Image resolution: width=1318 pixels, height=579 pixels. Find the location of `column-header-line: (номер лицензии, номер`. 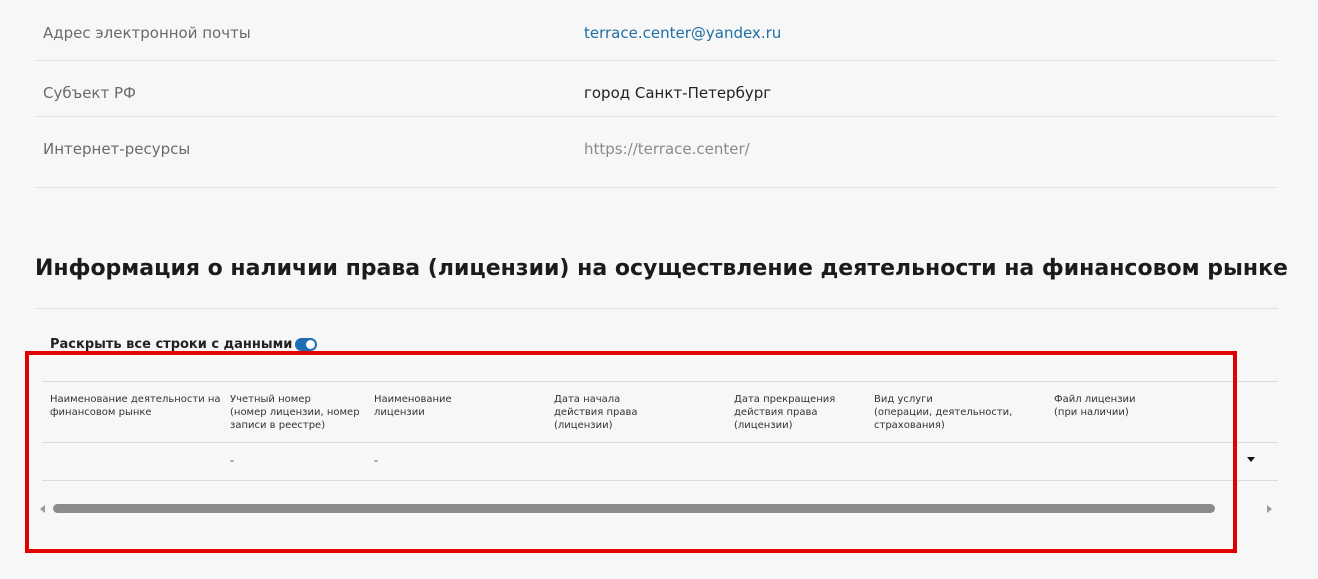

column-header-line: (номер лицензии, номер is located at coordinates (295, 412).